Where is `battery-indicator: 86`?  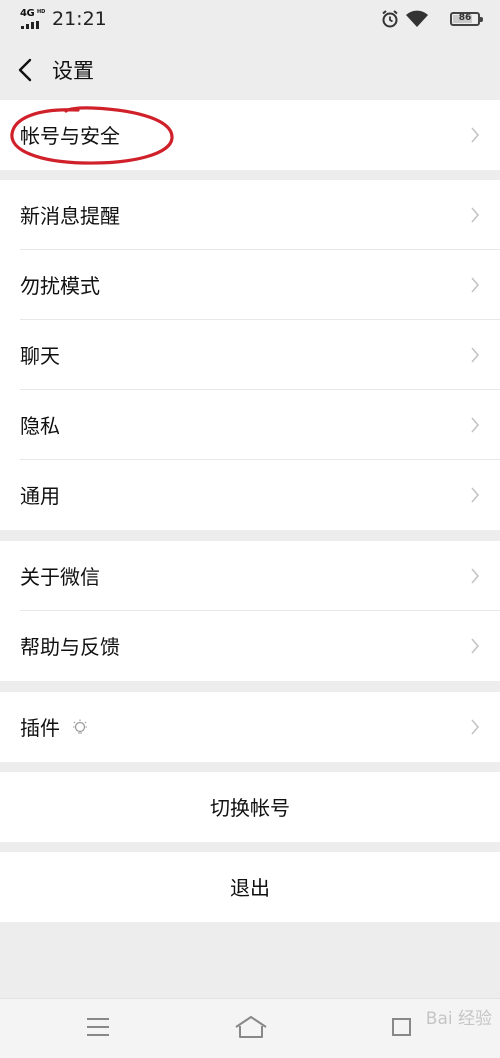 battery-indicator: 86 is located at coordinates (466, 19).